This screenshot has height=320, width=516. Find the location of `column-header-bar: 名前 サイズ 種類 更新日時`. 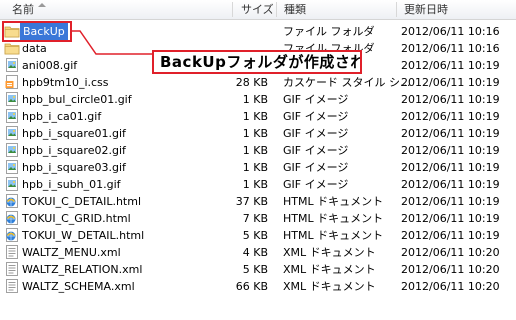

column-header-bar: 名前 サイズ 種類 更新日時 is located at coordinates (258, 10).